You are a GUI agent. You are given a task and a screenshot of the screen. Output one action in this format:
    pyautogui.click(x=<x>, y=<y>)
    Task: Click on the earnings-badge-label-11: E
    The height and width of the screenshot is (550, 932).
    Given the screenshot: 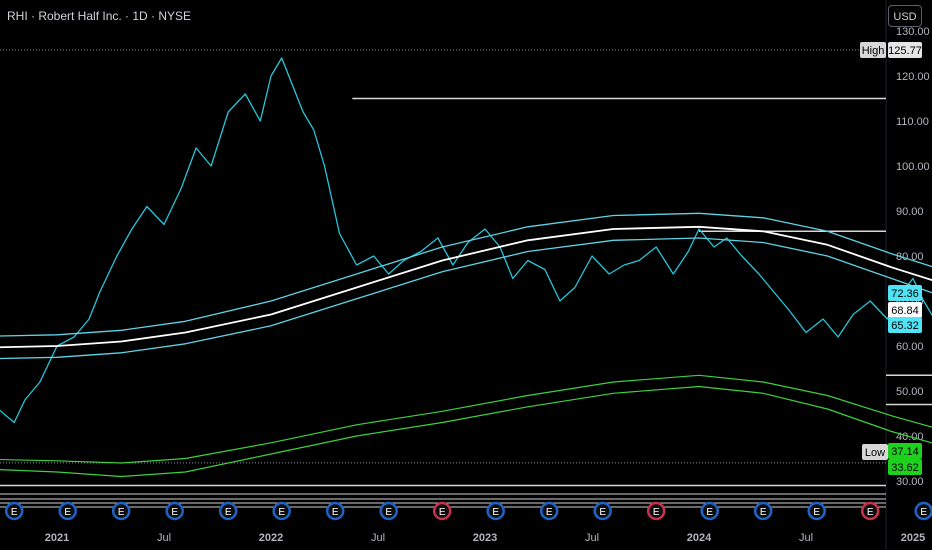 What is the action you would take?
    pyautogui.click(x=549, y=512)
    